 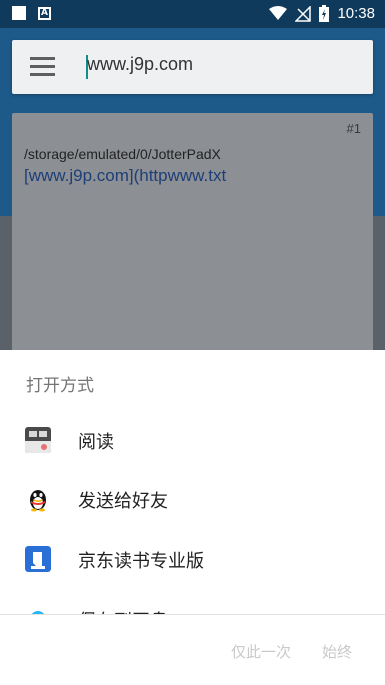 I want to click on search-input: www.j9p.com, so click(x=140, y=64).